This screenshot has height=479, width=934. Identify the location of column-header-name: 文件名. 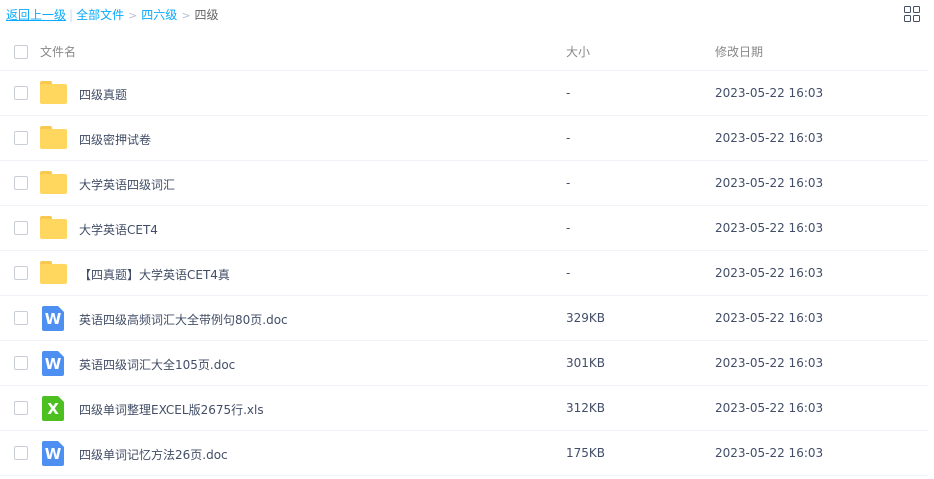
(58, 51).